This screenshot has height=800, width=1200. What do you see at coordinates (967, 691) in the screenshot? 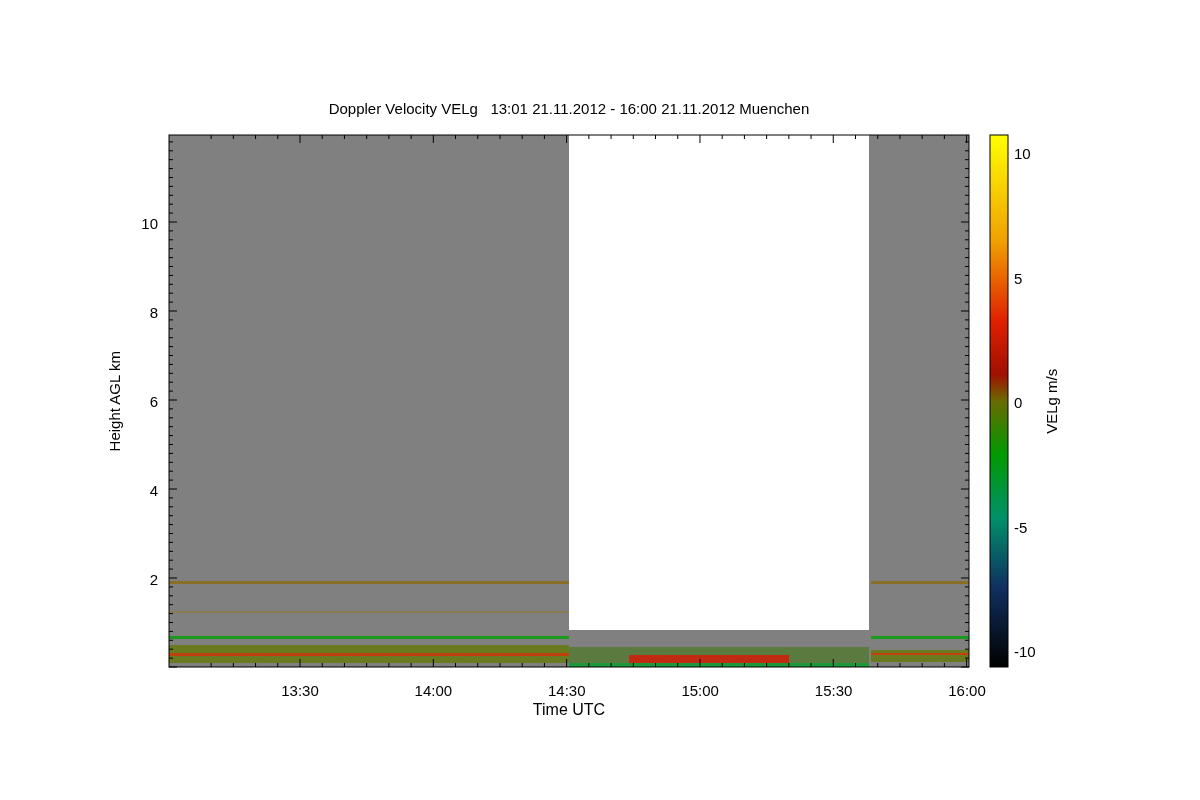
I see `x-tick-label: 16:00` at bounding box center [967, 691].